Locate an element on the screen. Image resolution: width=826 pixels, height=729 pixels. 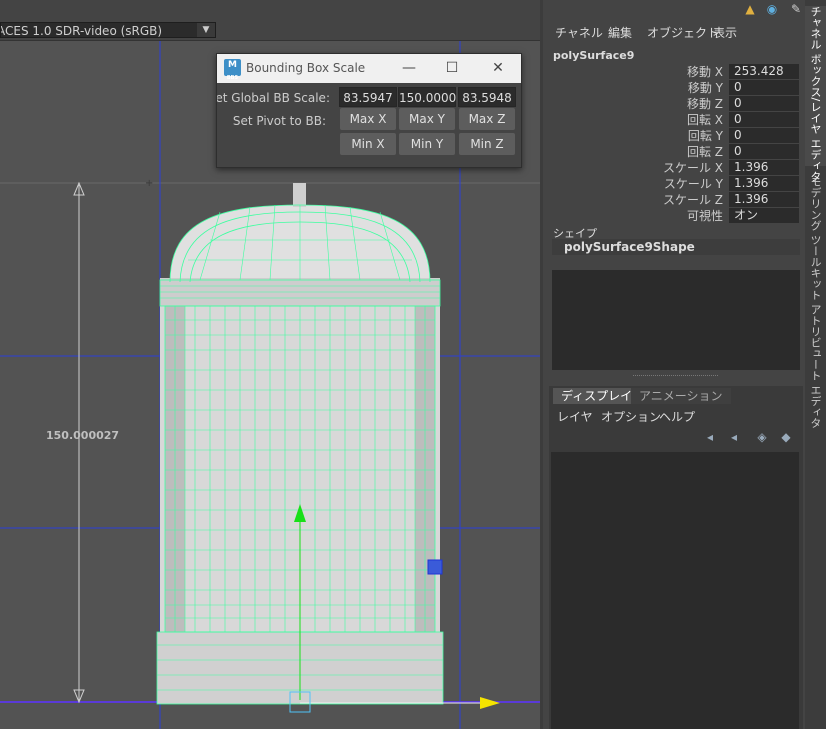
menu-options: オプション is located at coordinates (631, 416).